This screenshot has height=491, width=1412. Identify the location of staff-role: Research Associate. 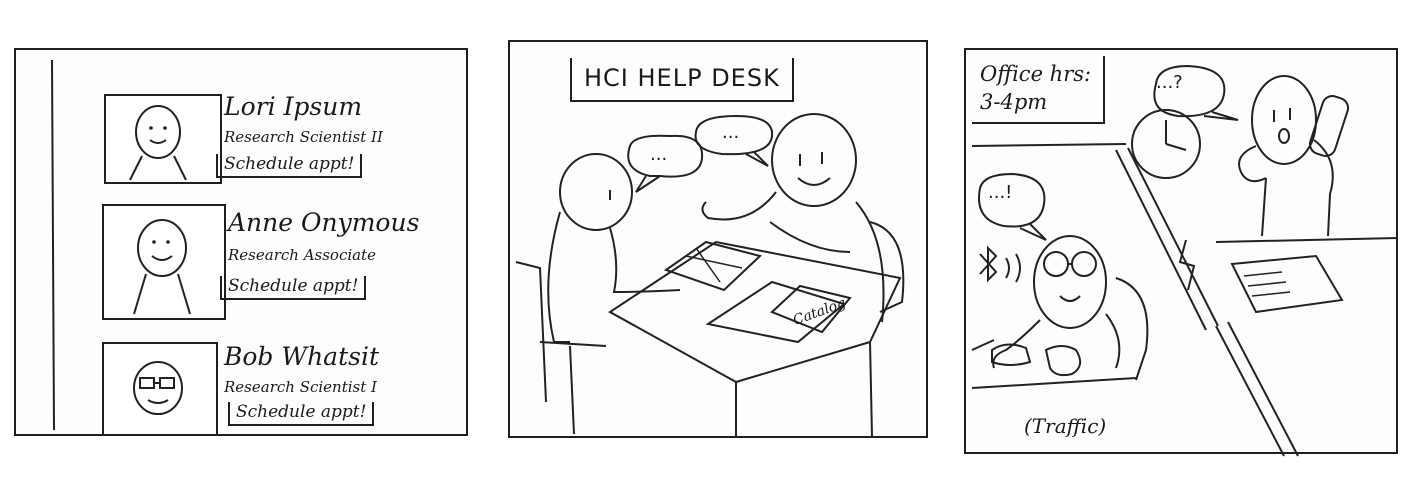
(302, 255).